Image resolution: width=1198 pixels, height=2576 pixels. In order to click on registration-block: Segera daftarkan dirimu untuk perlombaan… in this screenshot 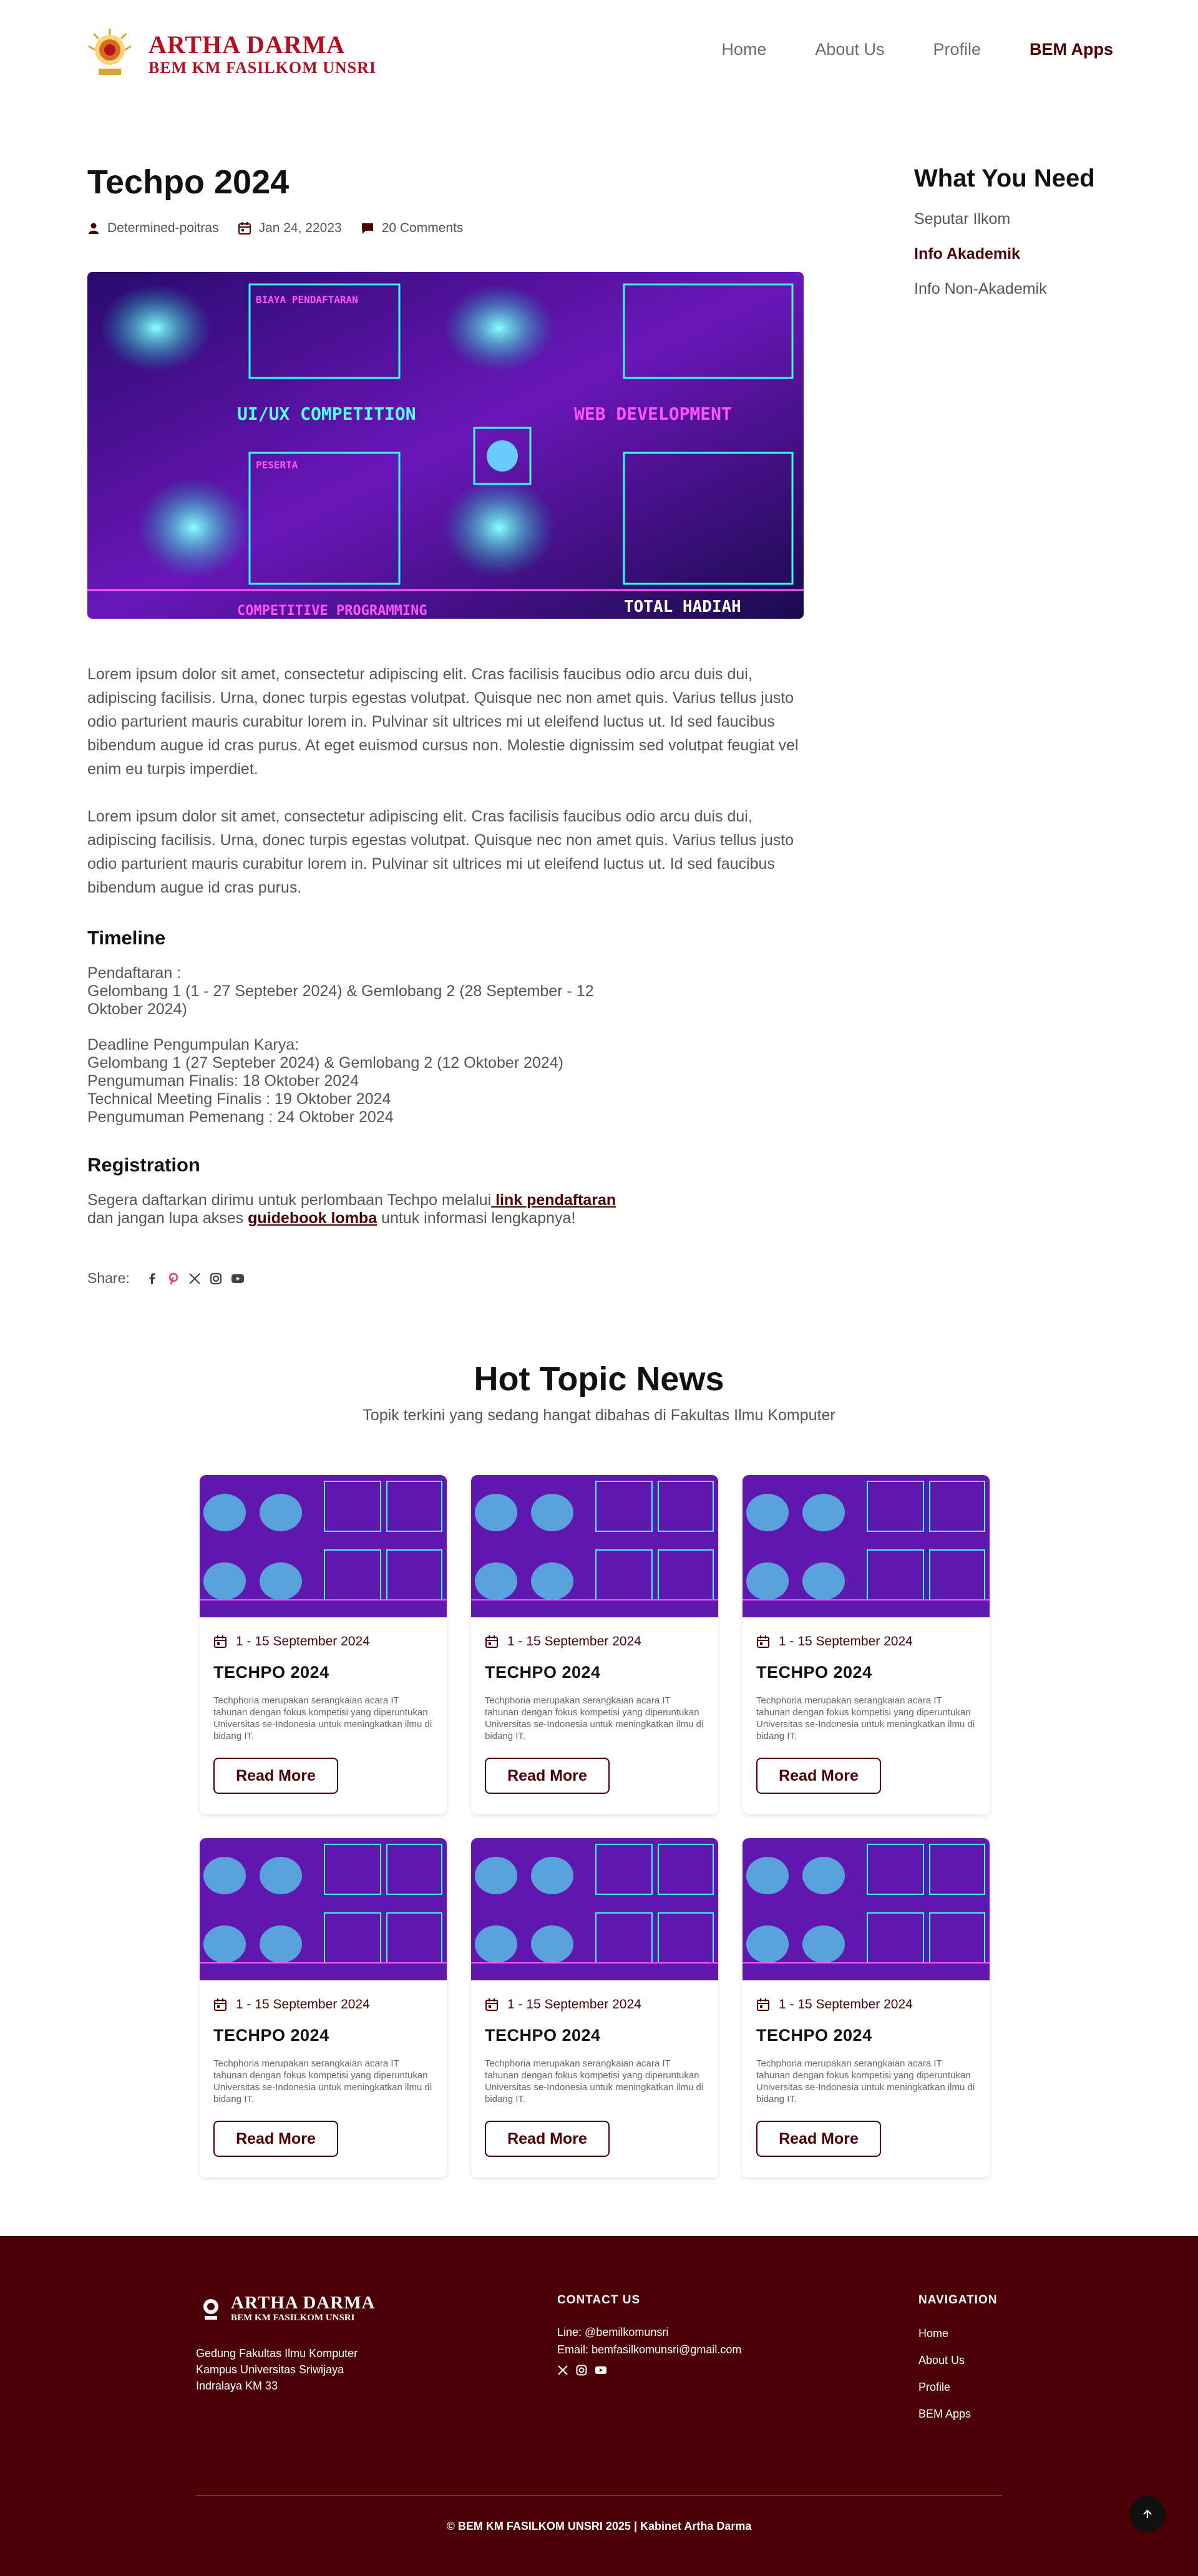, I will do `click(445, 1209)`.